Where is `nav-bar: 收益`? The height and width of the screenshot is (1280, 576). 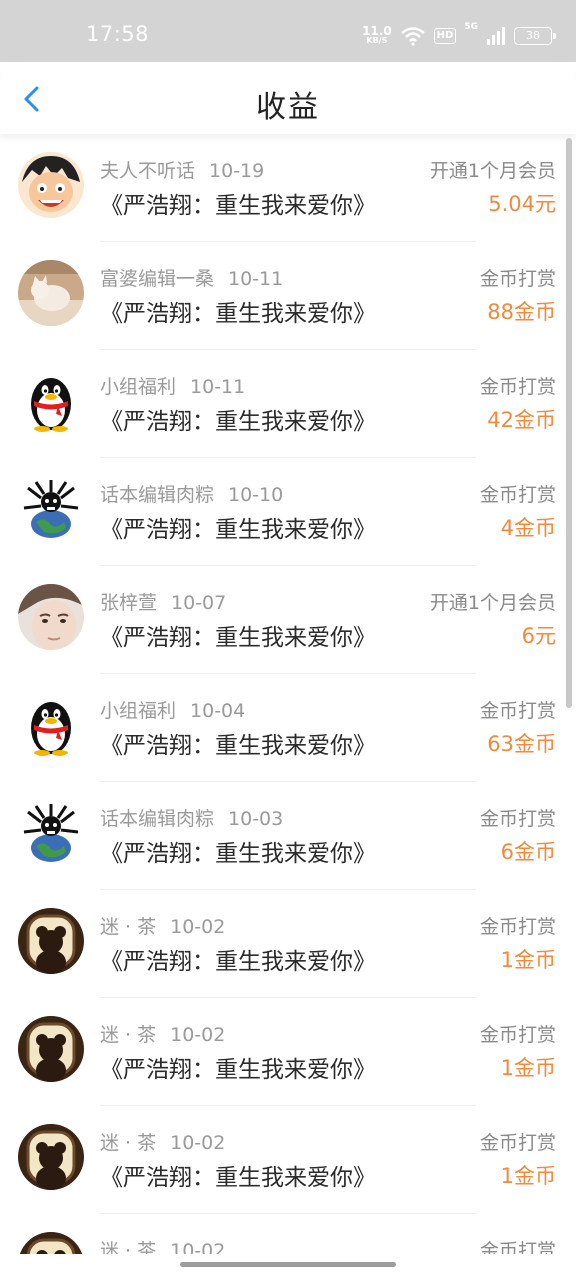 nav-bar: 收益 is located at coordinates (288, 98).